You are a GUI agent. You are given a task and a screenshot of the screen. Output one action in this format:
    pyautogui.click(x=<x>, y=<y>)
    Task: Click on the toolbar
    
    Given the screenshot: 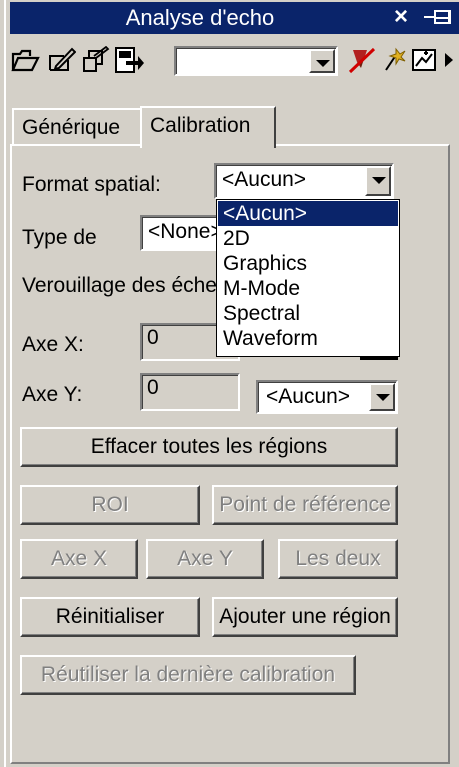 What is the action you would take?
    pyautogui.click(x=234, y=60)
    